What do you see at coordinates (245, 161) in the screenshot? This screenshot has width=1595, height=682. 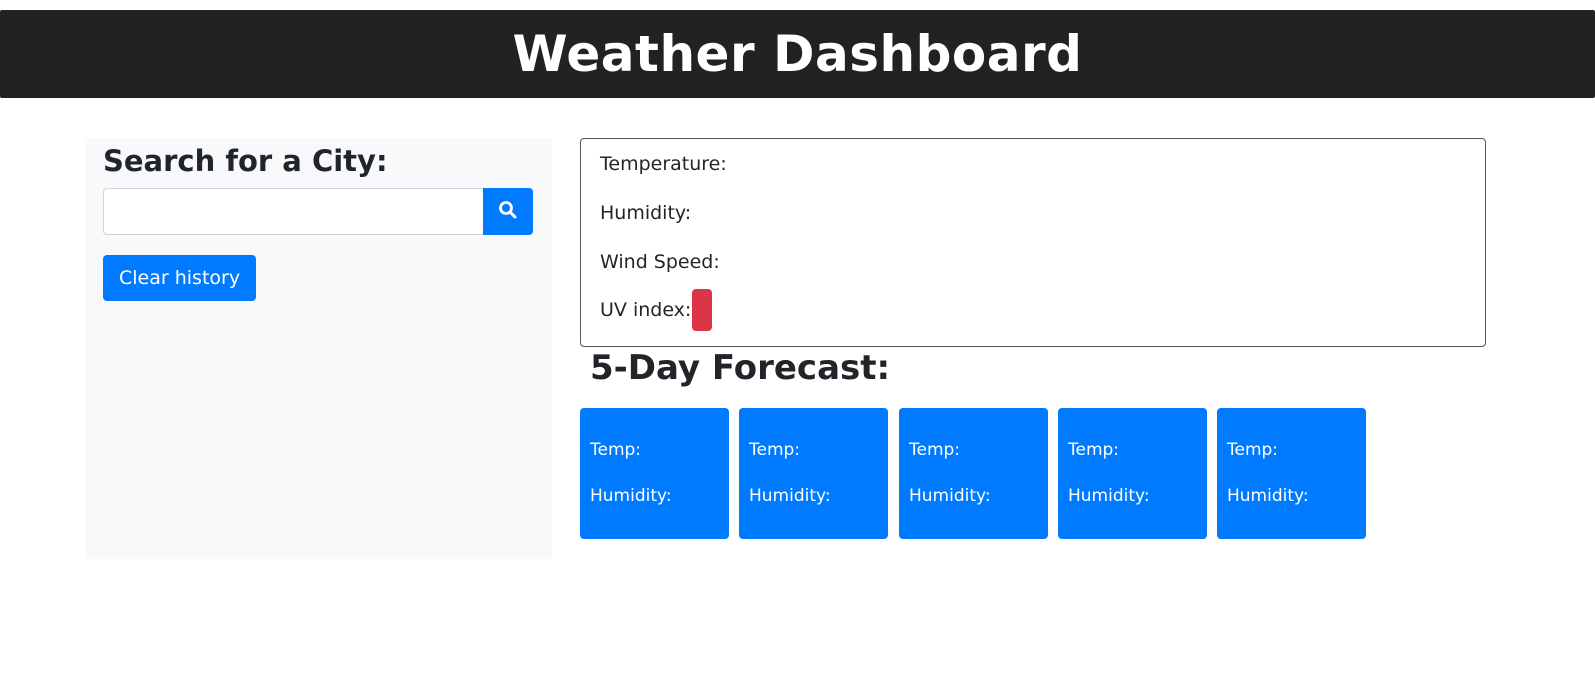 I see `search-heading: Search for a City:` at bounding box center [245, 161].